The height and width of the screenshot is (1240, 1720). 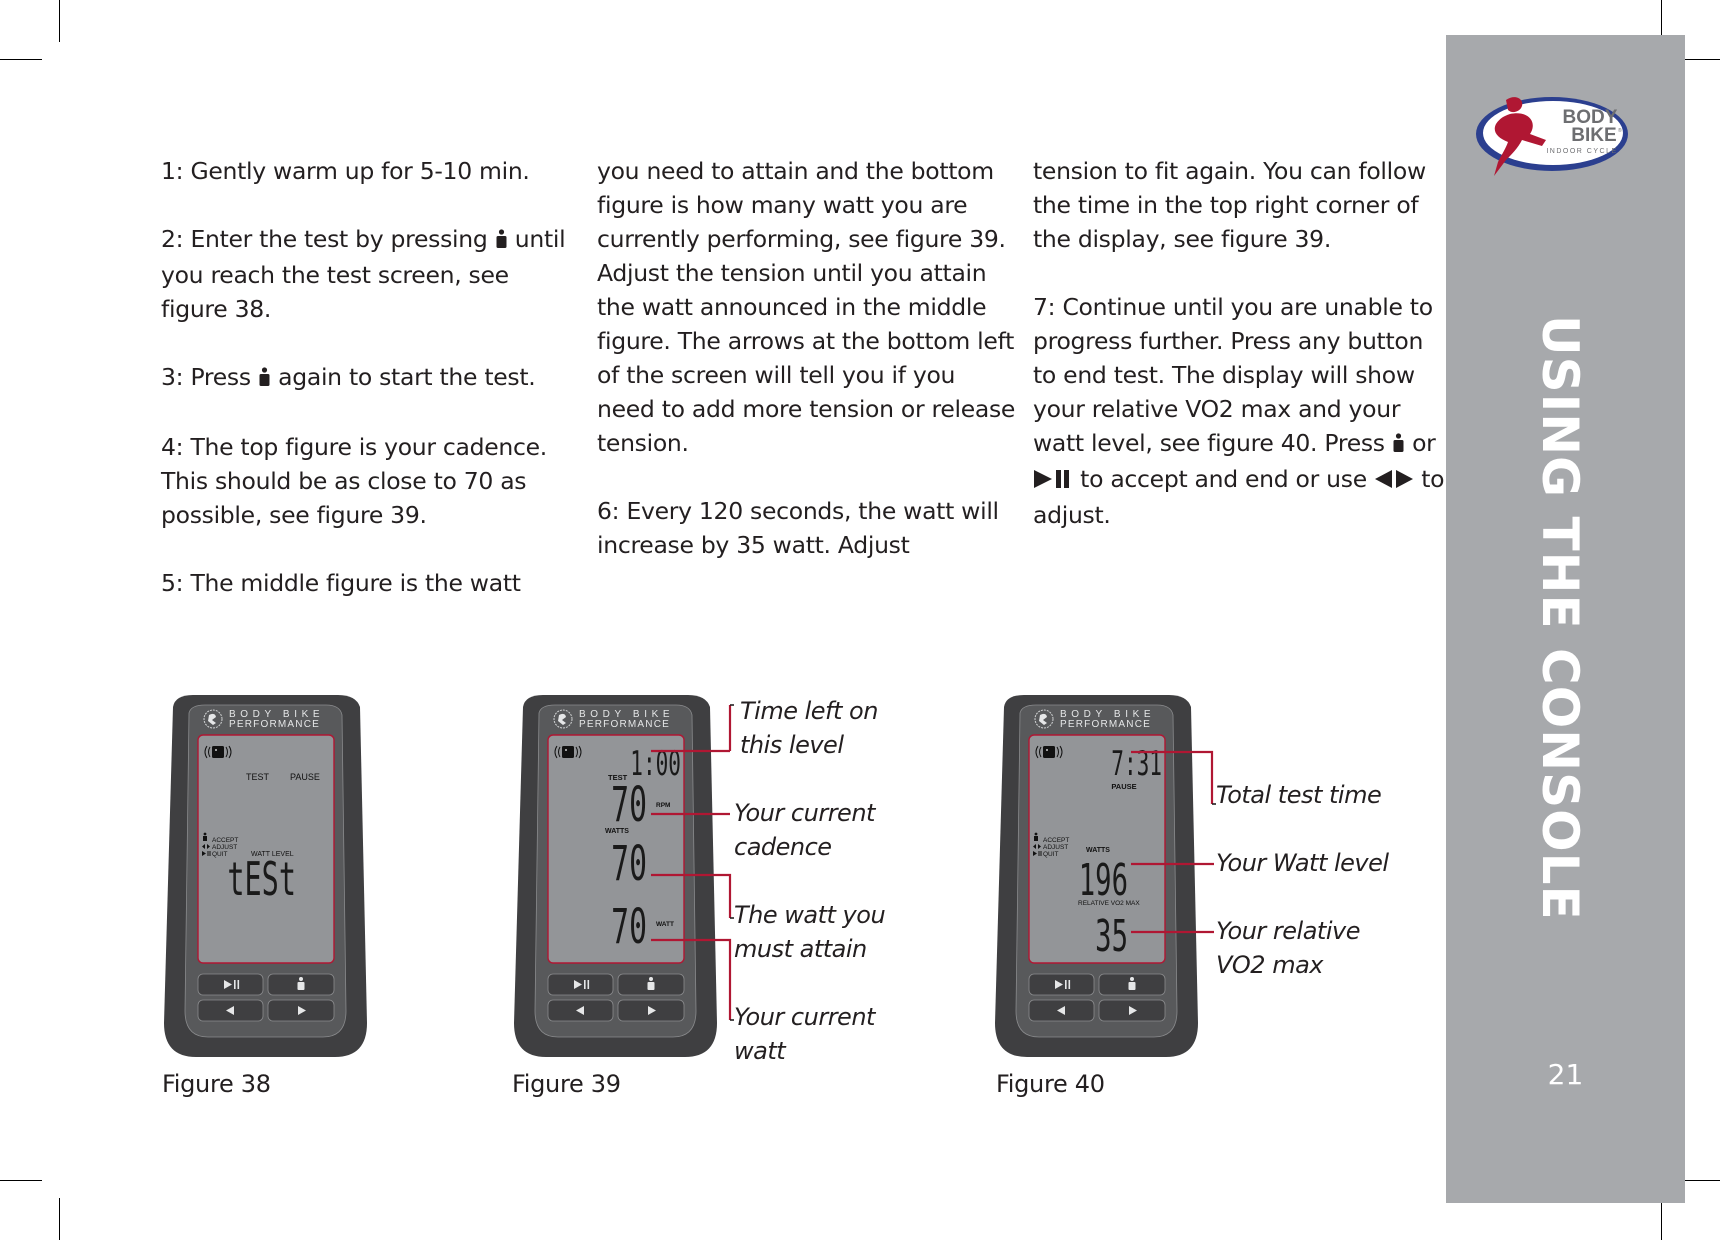 What do you see at coordinates (1299, 795) in the screenshot?
I see `callout-total-time: Total test time` at bounding box center [1299, 795].